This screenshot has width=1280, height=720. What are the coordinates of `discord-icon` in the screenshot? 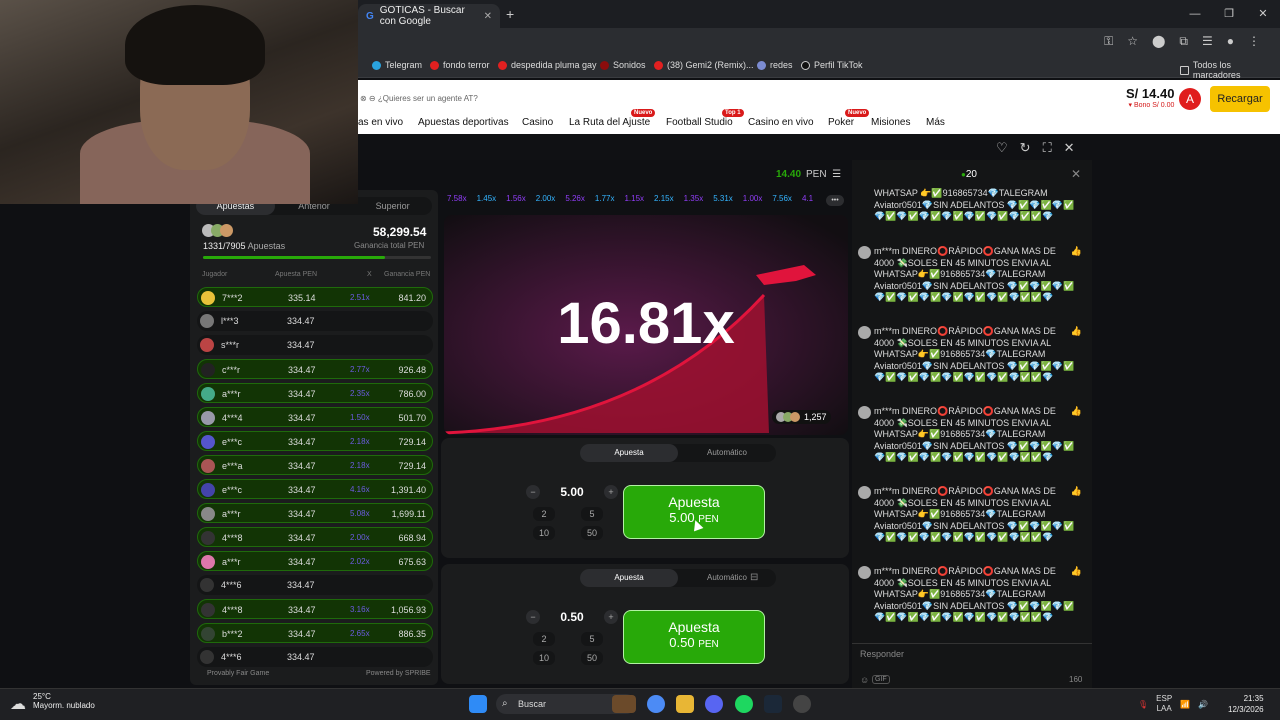 It's located at (714, 704).